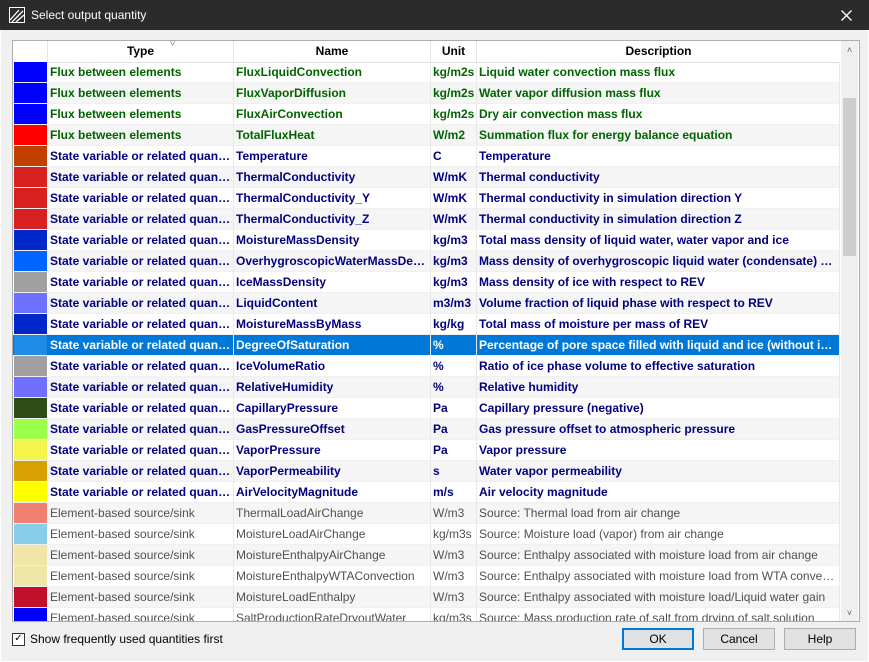 This screenshot has width=869, height=662. Describe the element at coordinates (332, 450) in the screenshot. I see `name-cell: VaporPressure` at that location.